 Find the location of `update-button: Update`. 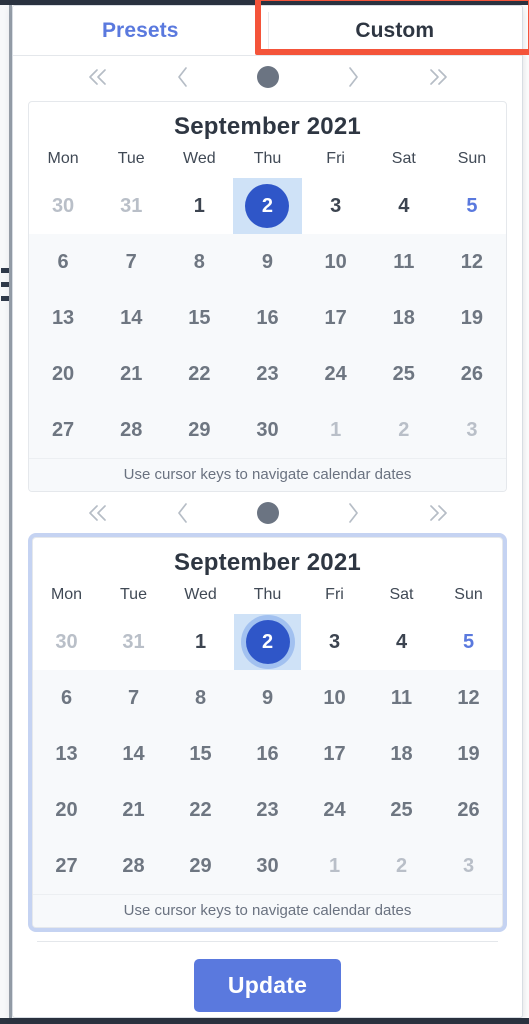

update-button: Update is located at coordinates (267, 985).